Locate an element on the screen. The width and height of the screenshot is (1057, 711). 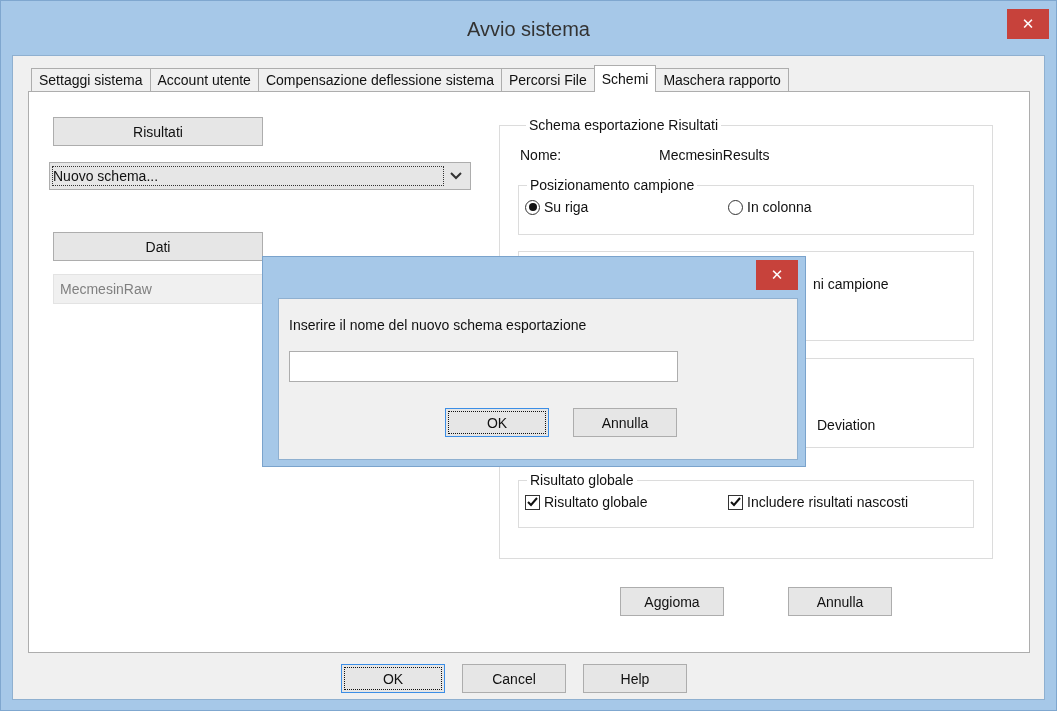
name-label: Nome: is located at coordinates (541, 156).